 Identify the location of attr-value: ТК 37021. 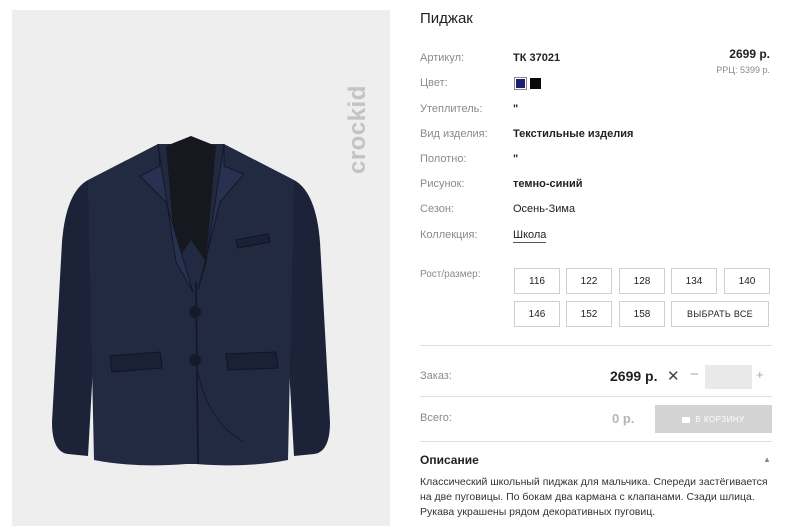
(537, 58).